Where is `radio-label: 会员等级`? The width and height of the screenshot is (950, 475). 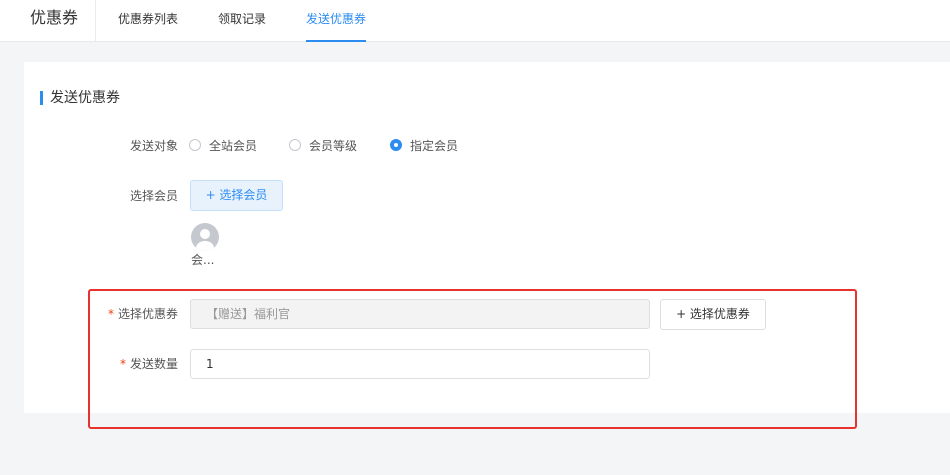
radio-label: 会员等级 is located at coordinates (333, 146).